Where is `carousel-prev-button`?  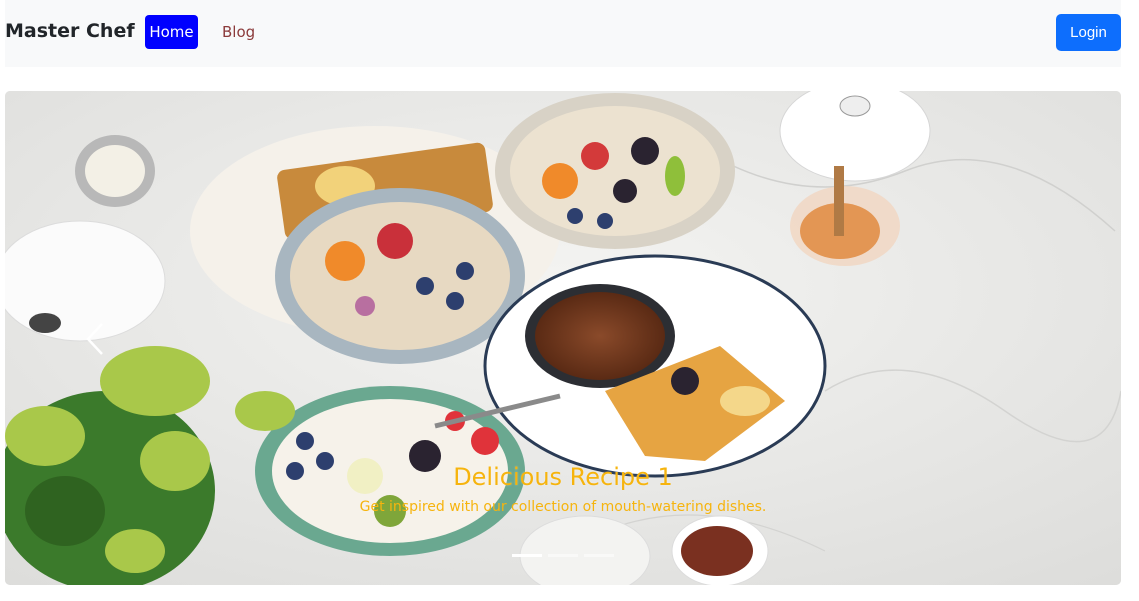
carousel-prev-button is located at coordinates (95, 338).